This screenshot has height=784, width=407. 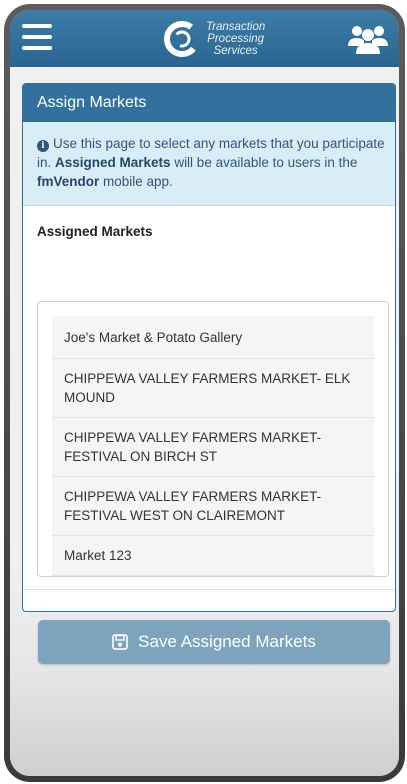 I want to click on info-bold-text: fmVendor, so click(x=68, y=181).